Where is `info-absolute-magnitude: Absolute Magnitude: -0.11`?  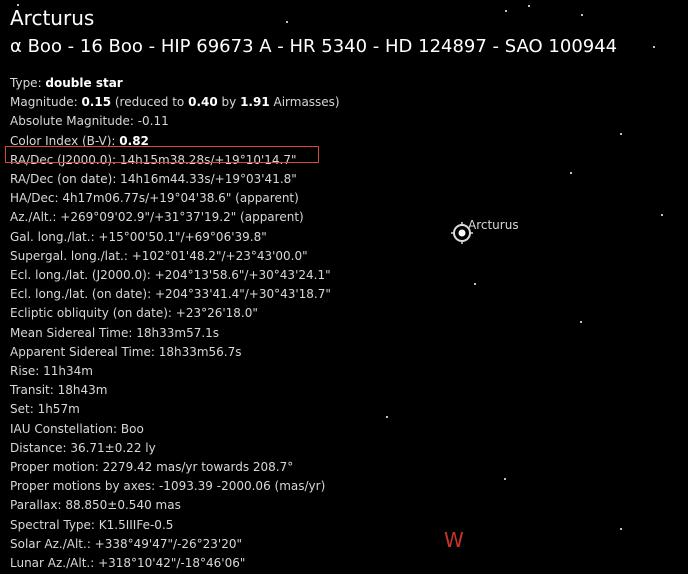 info-absolute-magnitude: Absolute Magnitude: -0.11 is located at coordinates (89, 121).